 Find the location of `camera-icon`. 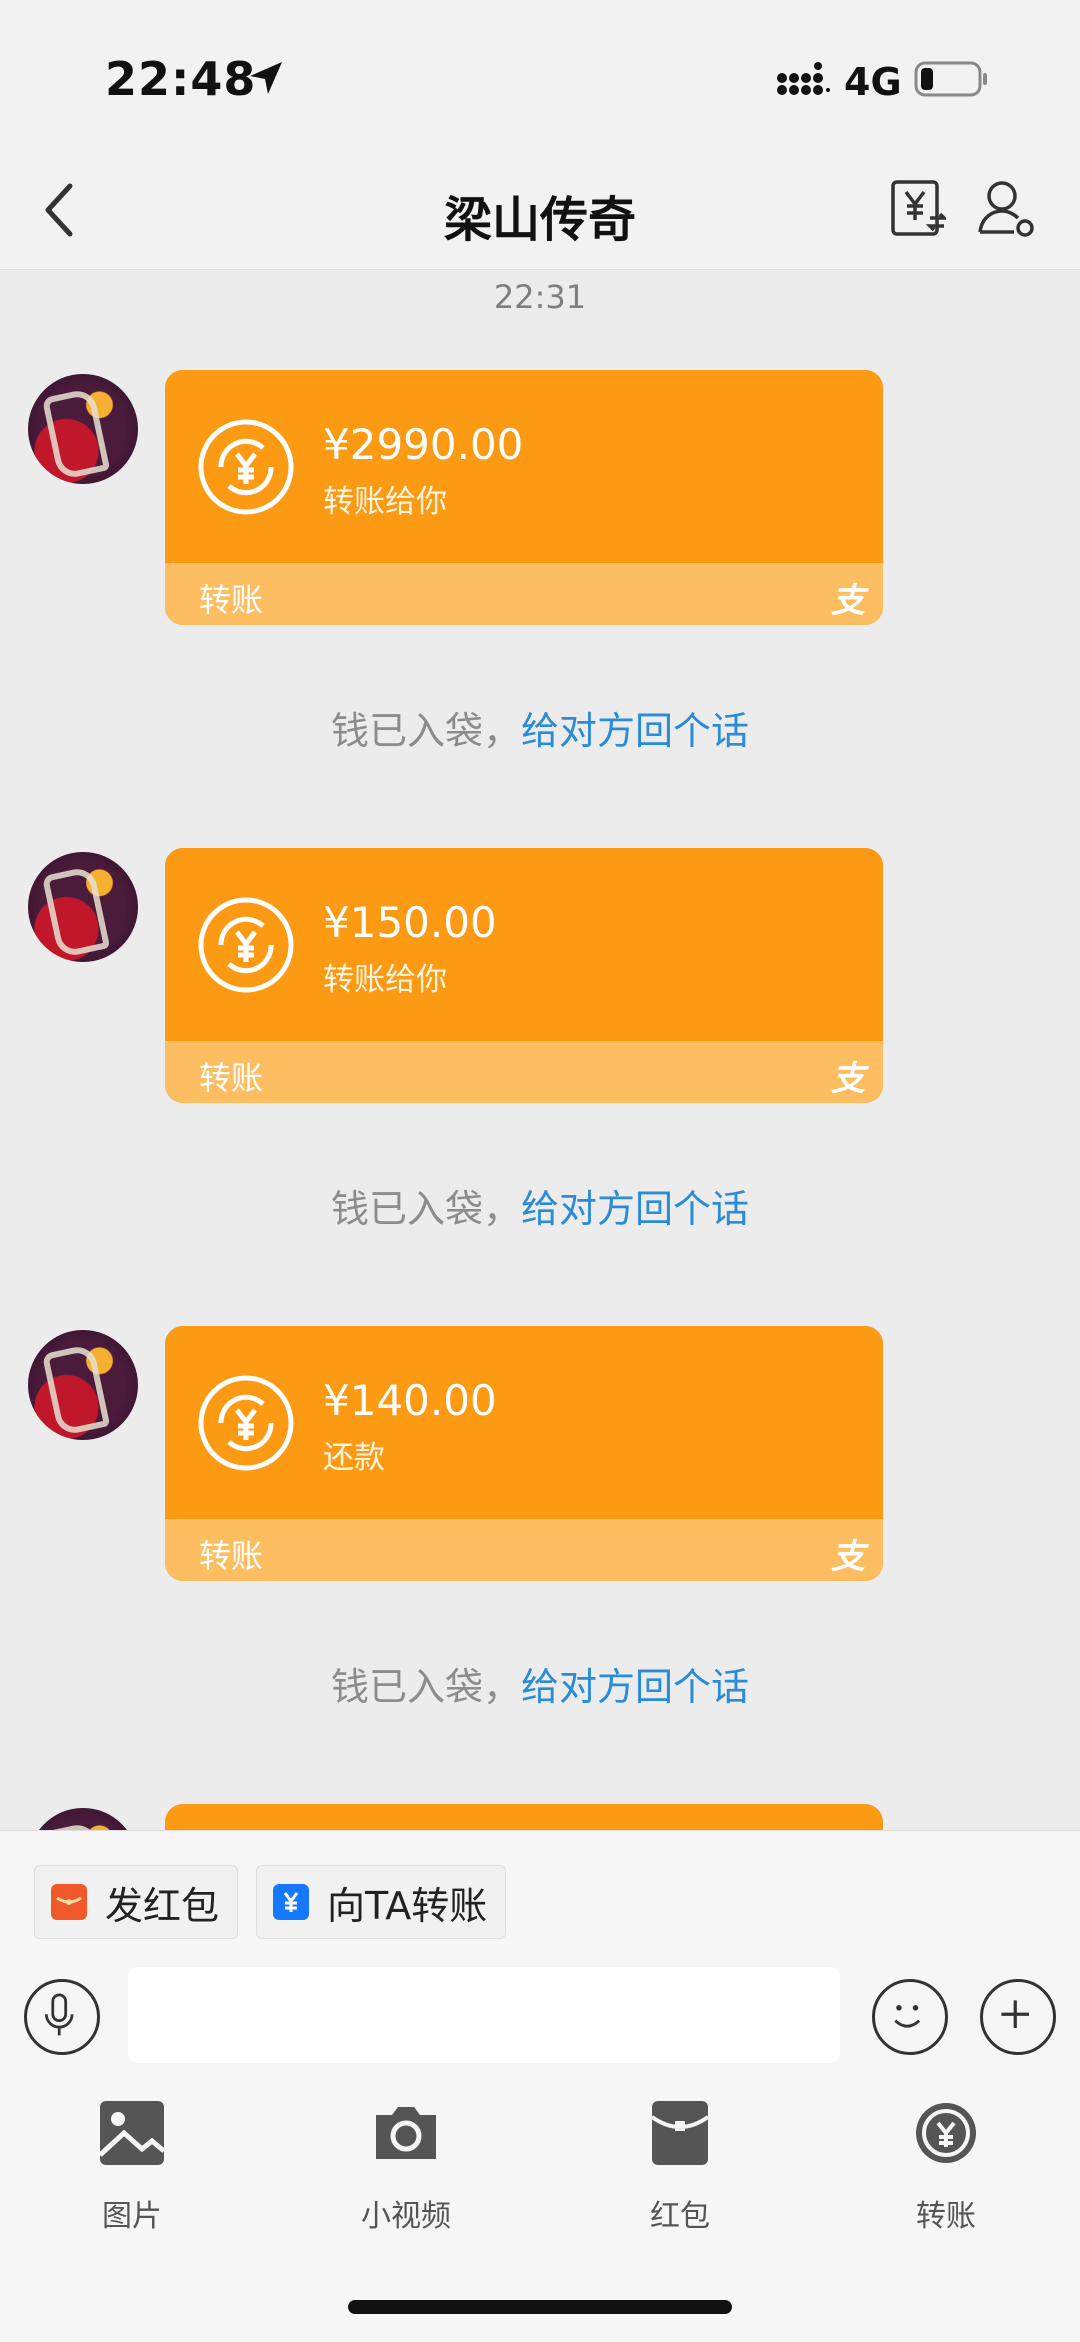

camera-icon is located at coordinates (406, 2133).